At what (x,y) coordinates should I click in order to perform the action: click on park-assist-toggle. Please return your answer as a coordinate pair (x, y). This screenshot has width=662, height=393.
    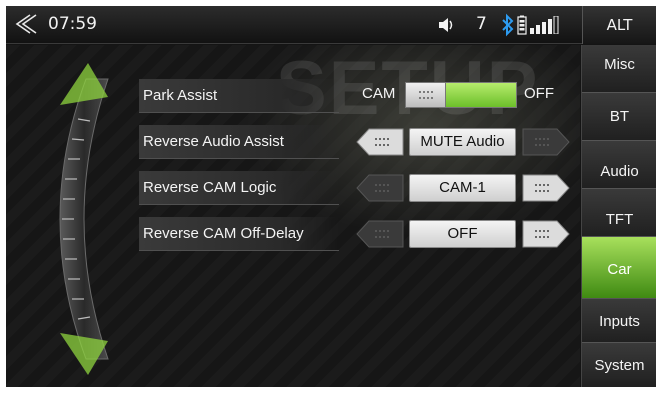
    Looking at the image, I should click on (461, 95).